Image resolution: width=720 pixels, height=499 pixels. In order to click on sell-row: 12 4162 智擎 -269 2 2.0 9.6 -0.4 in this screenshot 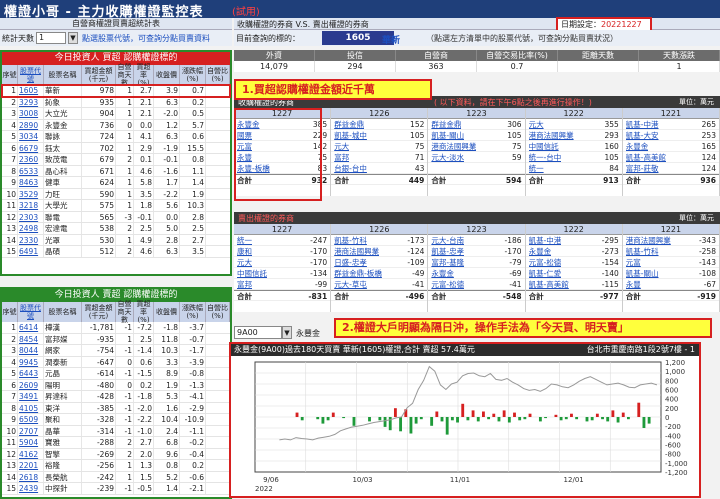, I will do `click(116, 454)`.